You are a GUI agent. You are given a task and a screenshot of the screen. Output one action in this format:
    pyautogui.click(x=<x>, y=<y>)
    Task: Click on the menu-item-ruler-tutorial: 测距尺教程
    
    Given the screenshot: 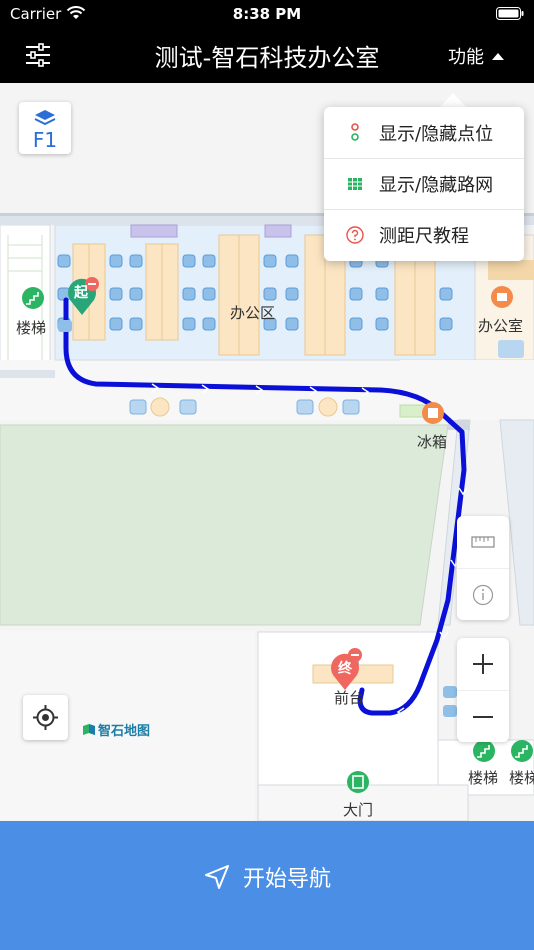 What is the action you would take?
    pyautogui.click(x=424, y=234)
    